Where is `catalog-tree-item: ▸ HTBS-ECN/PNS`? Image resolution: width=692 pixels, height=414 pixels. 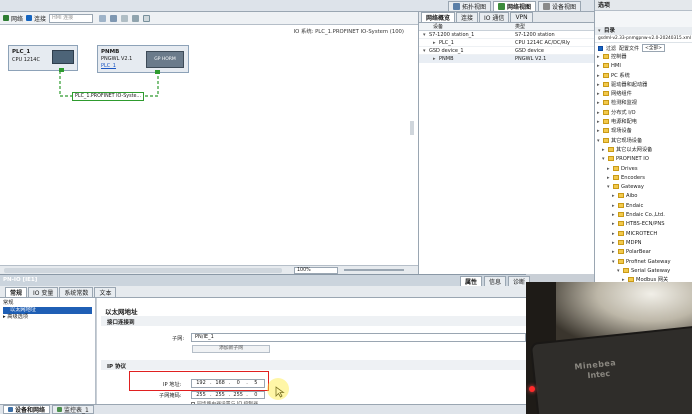
catalog-tree-item: ▸ HTBS-ECN/PNS is located at coordinates (644, 224).